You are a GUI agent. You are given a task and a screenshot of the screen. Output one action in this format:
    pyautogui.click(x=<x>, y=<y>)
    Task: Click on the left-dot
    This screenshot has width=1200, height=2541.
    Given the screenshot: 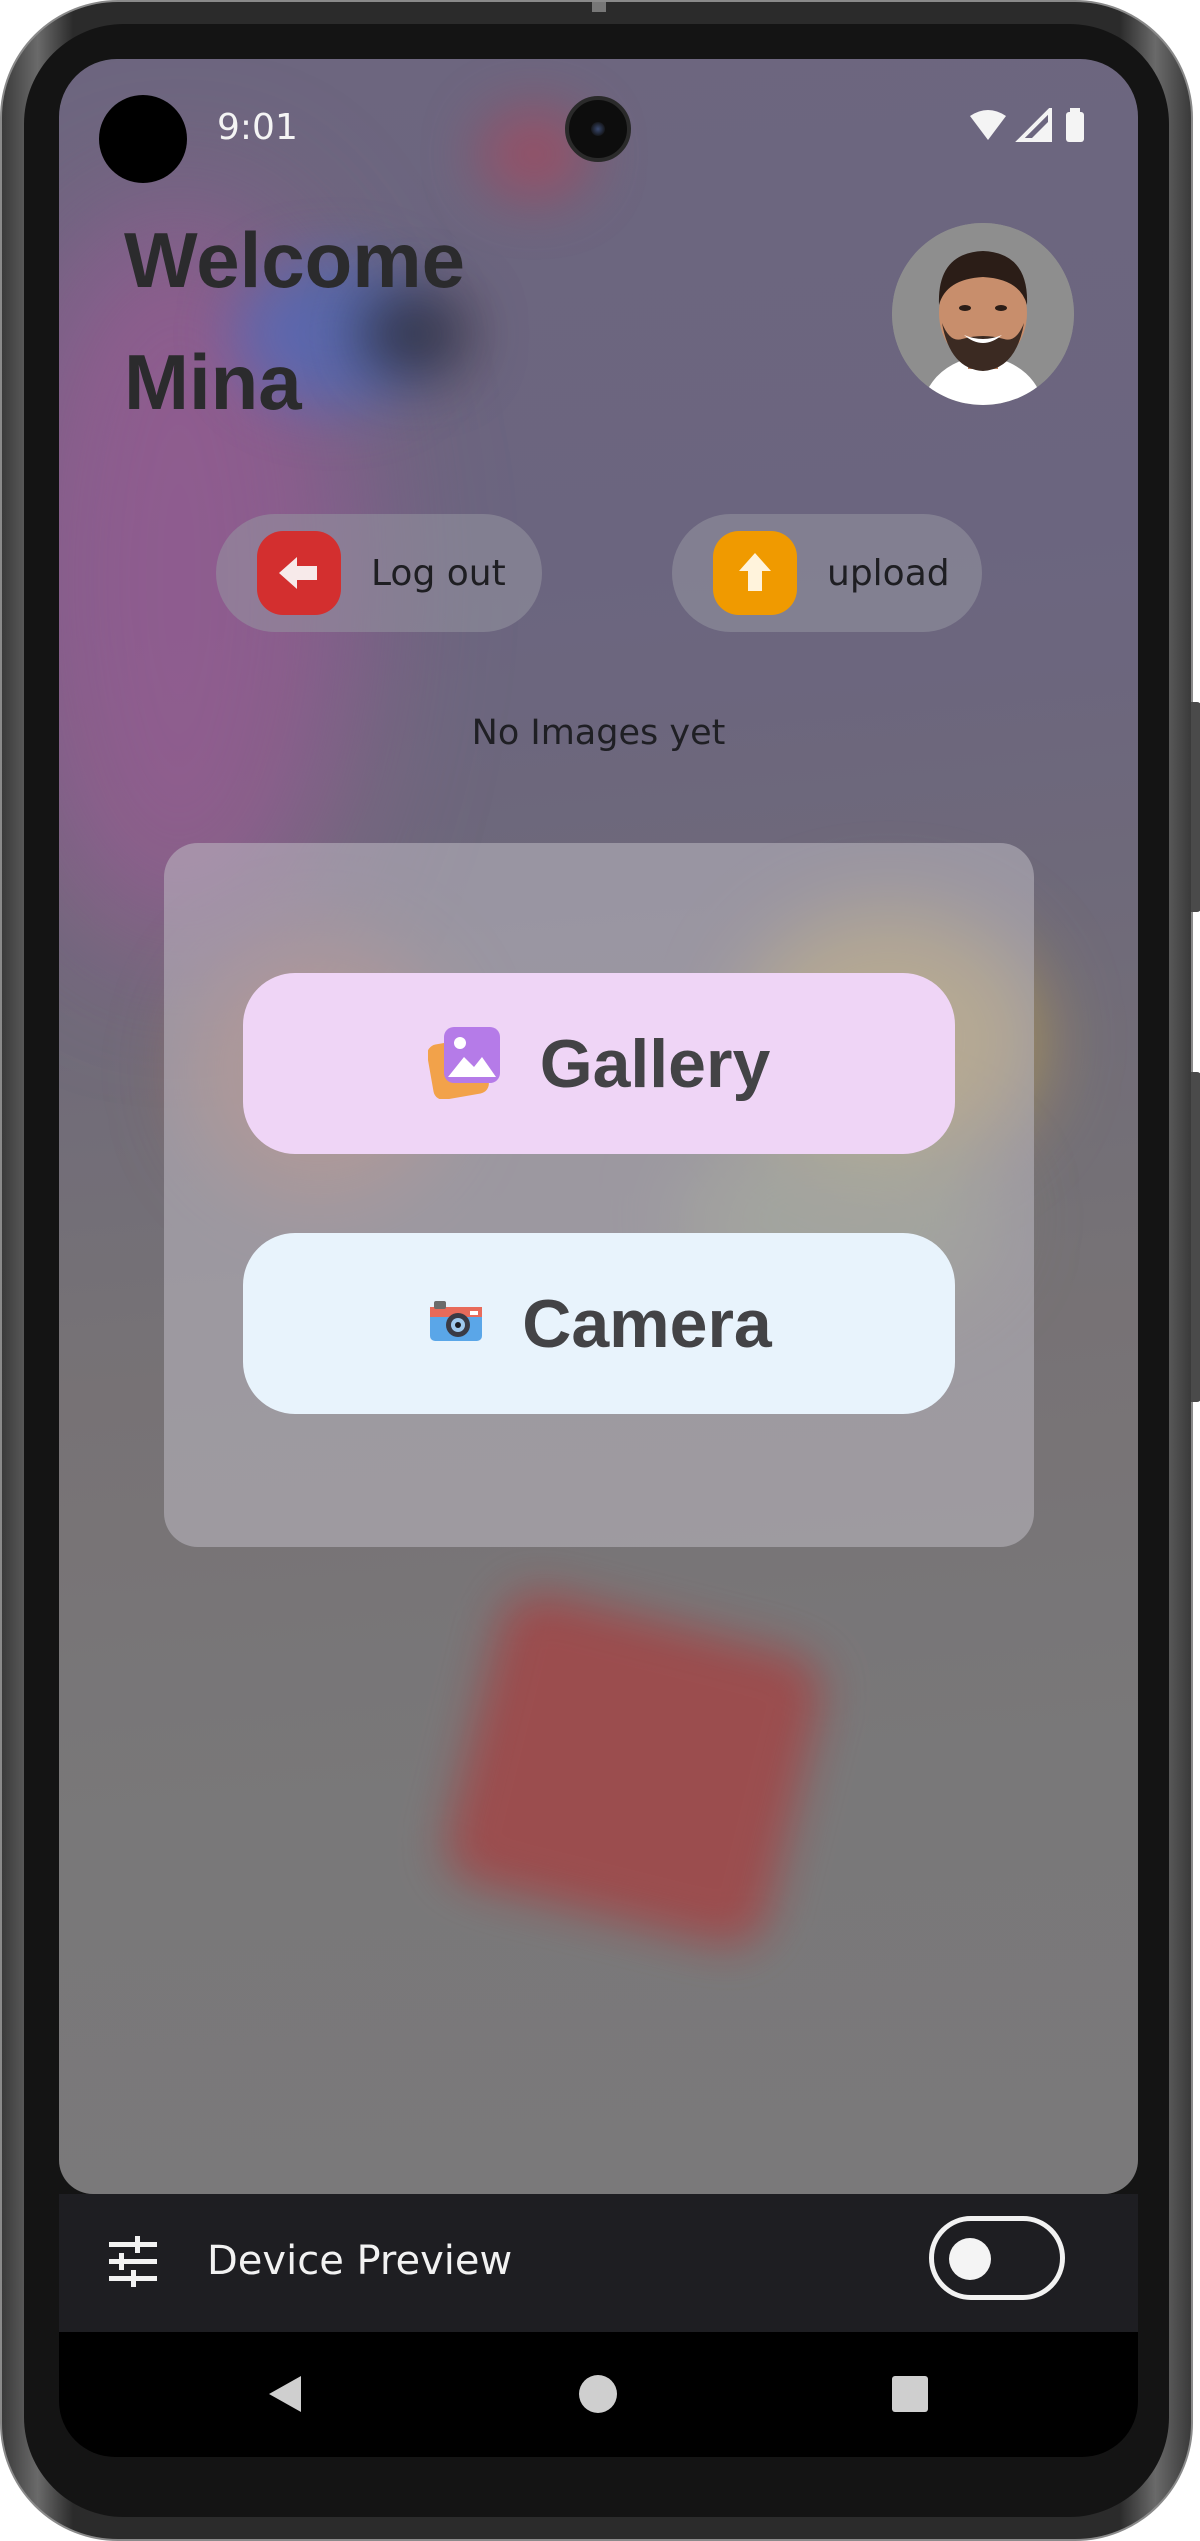 What is the action you would take?
    pyautogui.click(x=143, y=139)
    